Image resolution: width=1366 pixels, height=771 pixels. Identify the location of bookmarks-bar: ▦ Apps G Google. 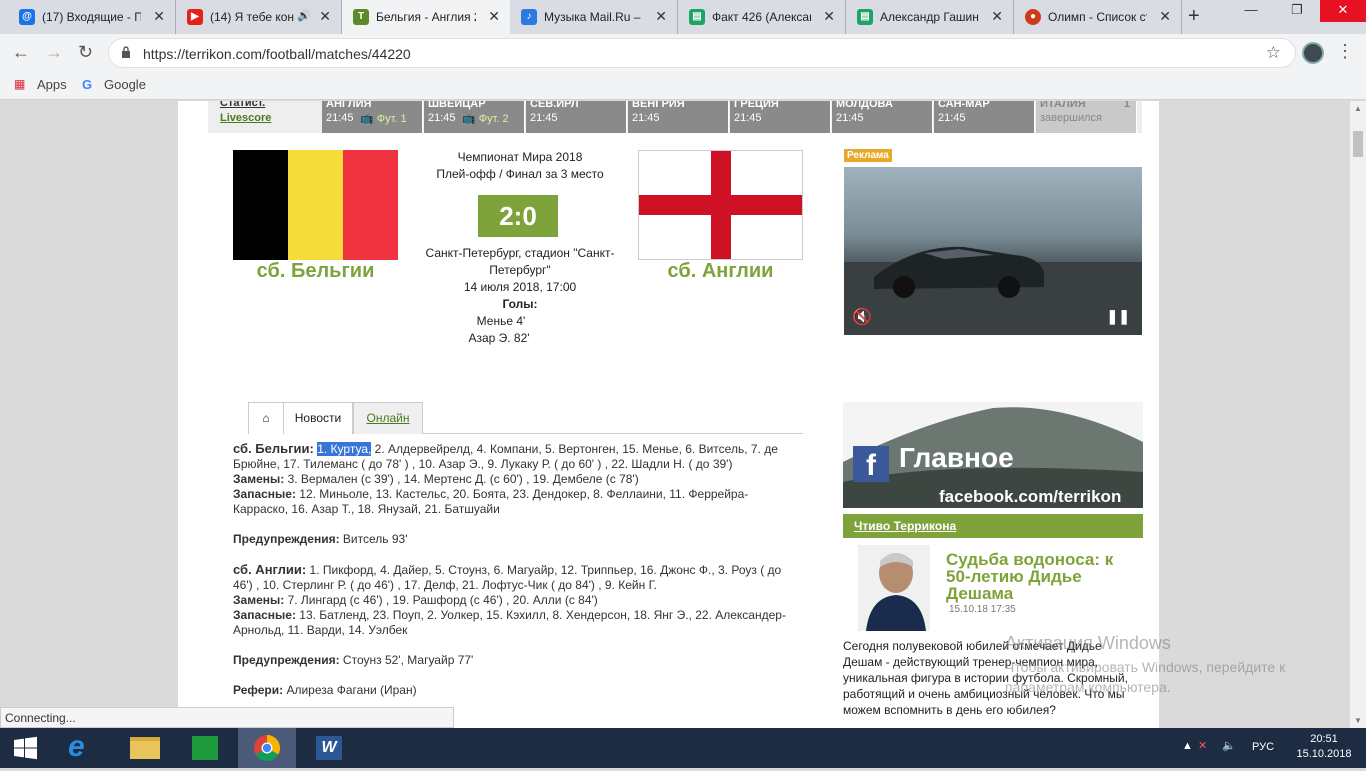
(683, 86).